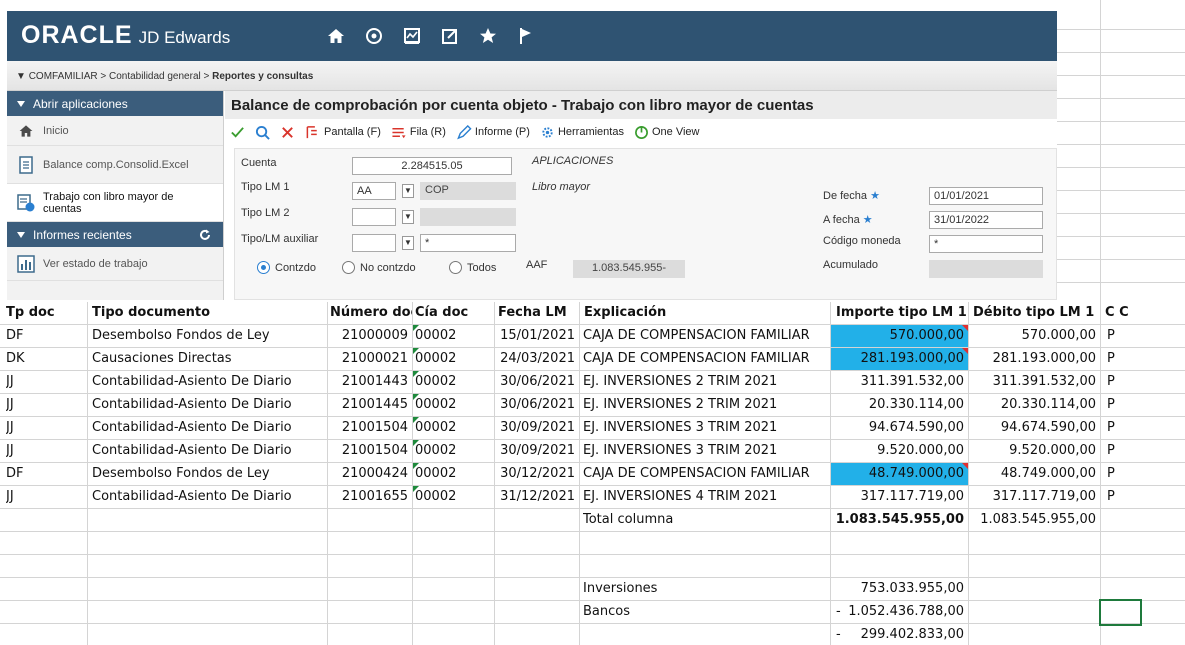 Image resolution: width=1185 pixels, height=645 pixels. I want to click on tipo-lm2-select, so click(374, 217).